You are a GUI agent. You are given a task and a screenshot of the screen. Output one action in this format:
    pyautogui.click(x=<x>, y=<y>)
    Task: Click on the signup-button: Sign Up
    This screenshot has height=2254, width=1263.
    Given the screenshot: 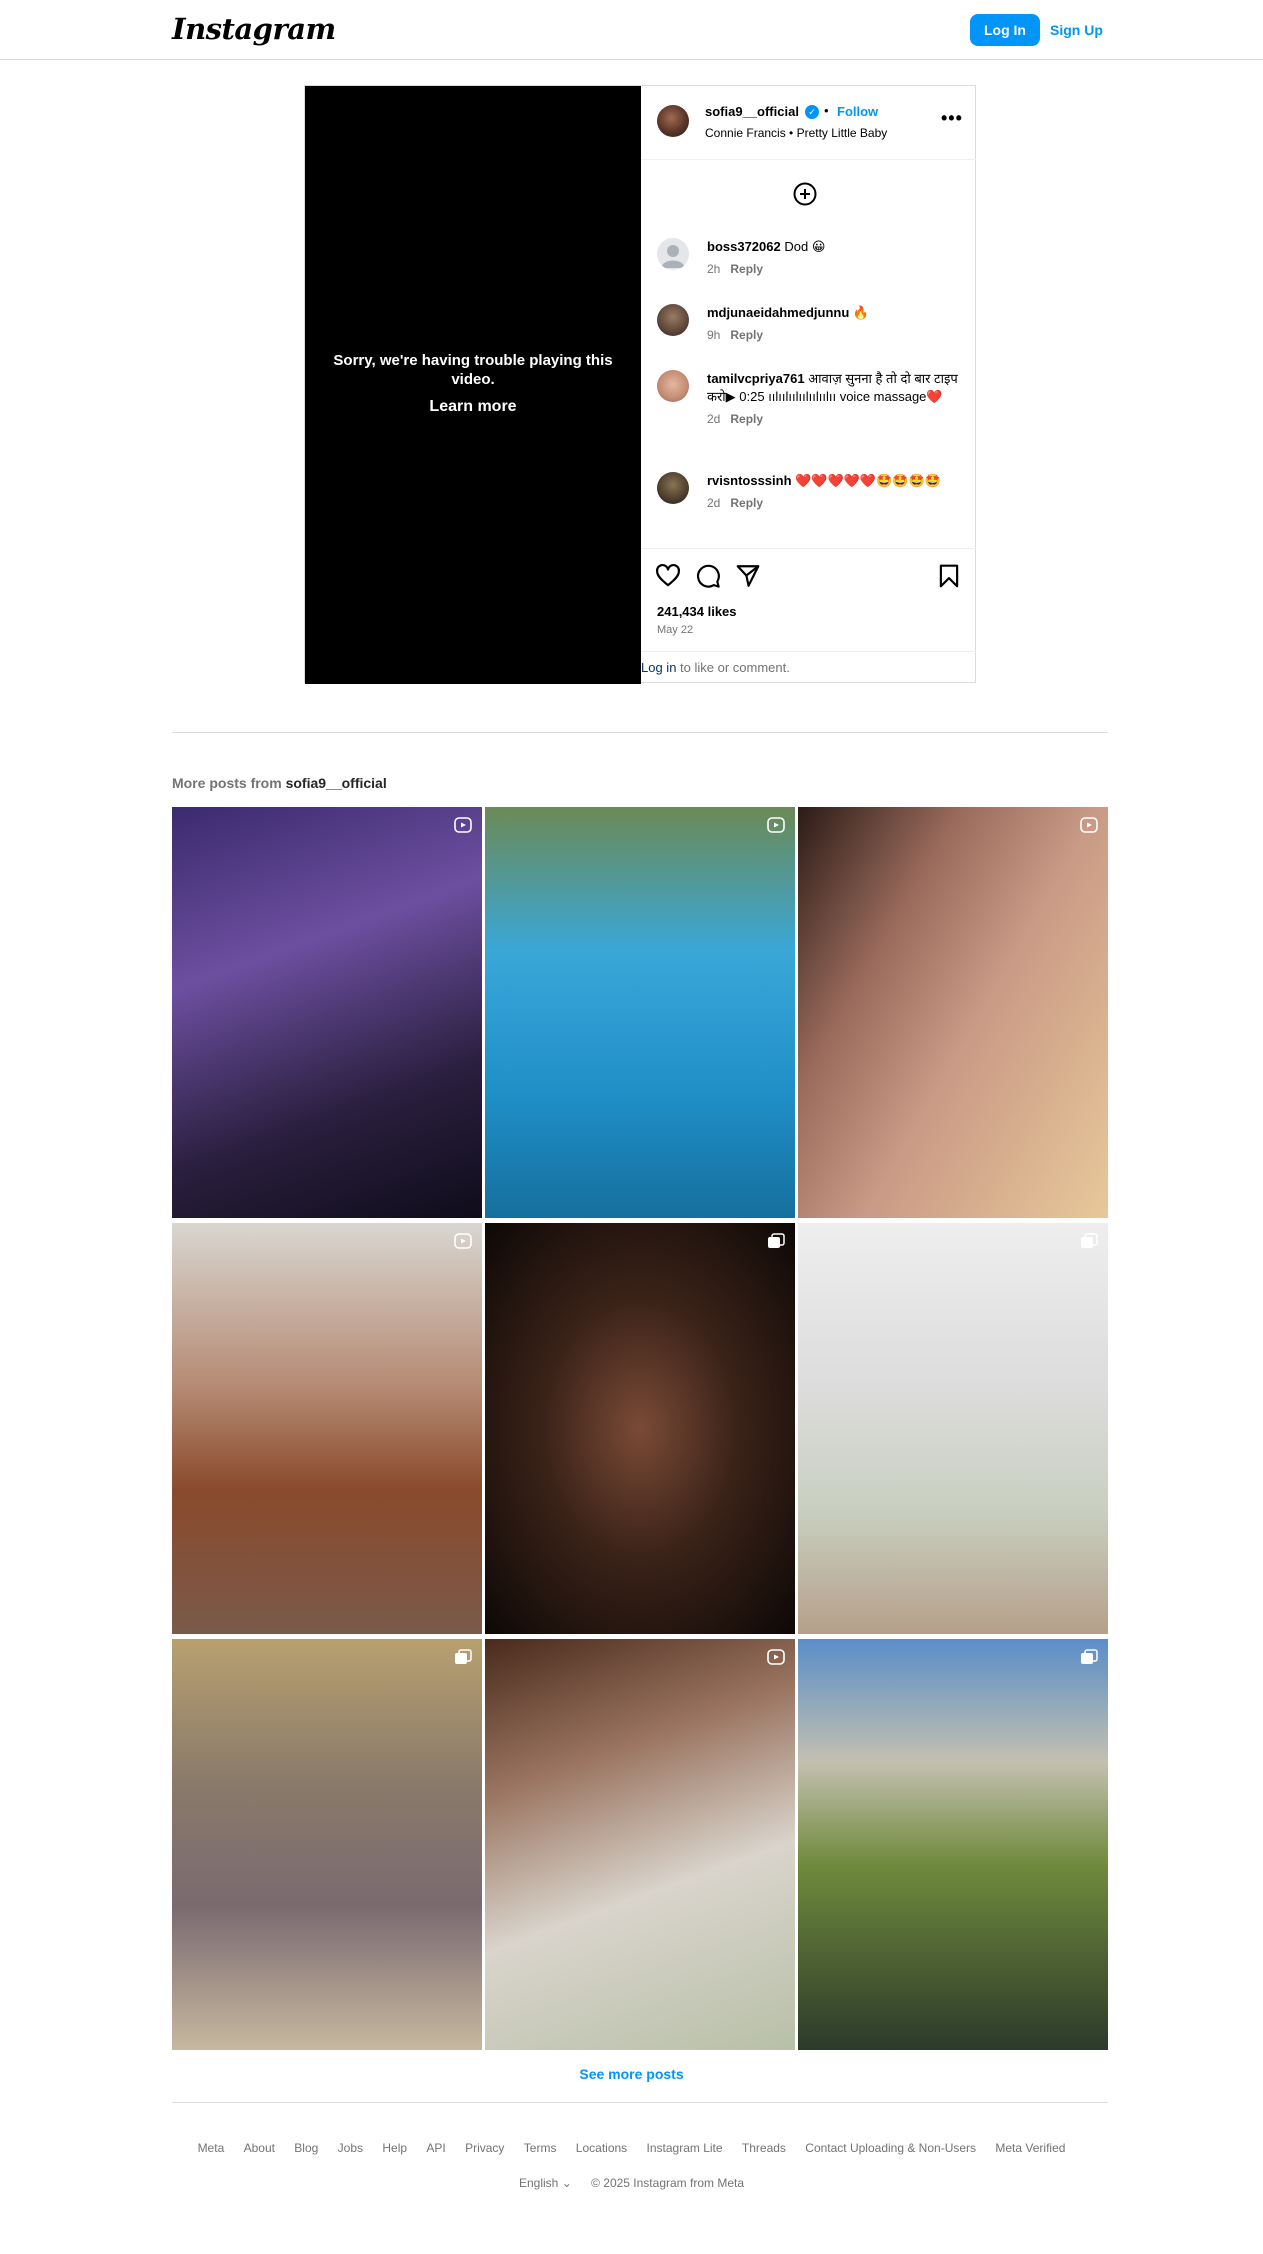 What is the action you would take?
    pyautogui.click(x=1076, y=30)
    